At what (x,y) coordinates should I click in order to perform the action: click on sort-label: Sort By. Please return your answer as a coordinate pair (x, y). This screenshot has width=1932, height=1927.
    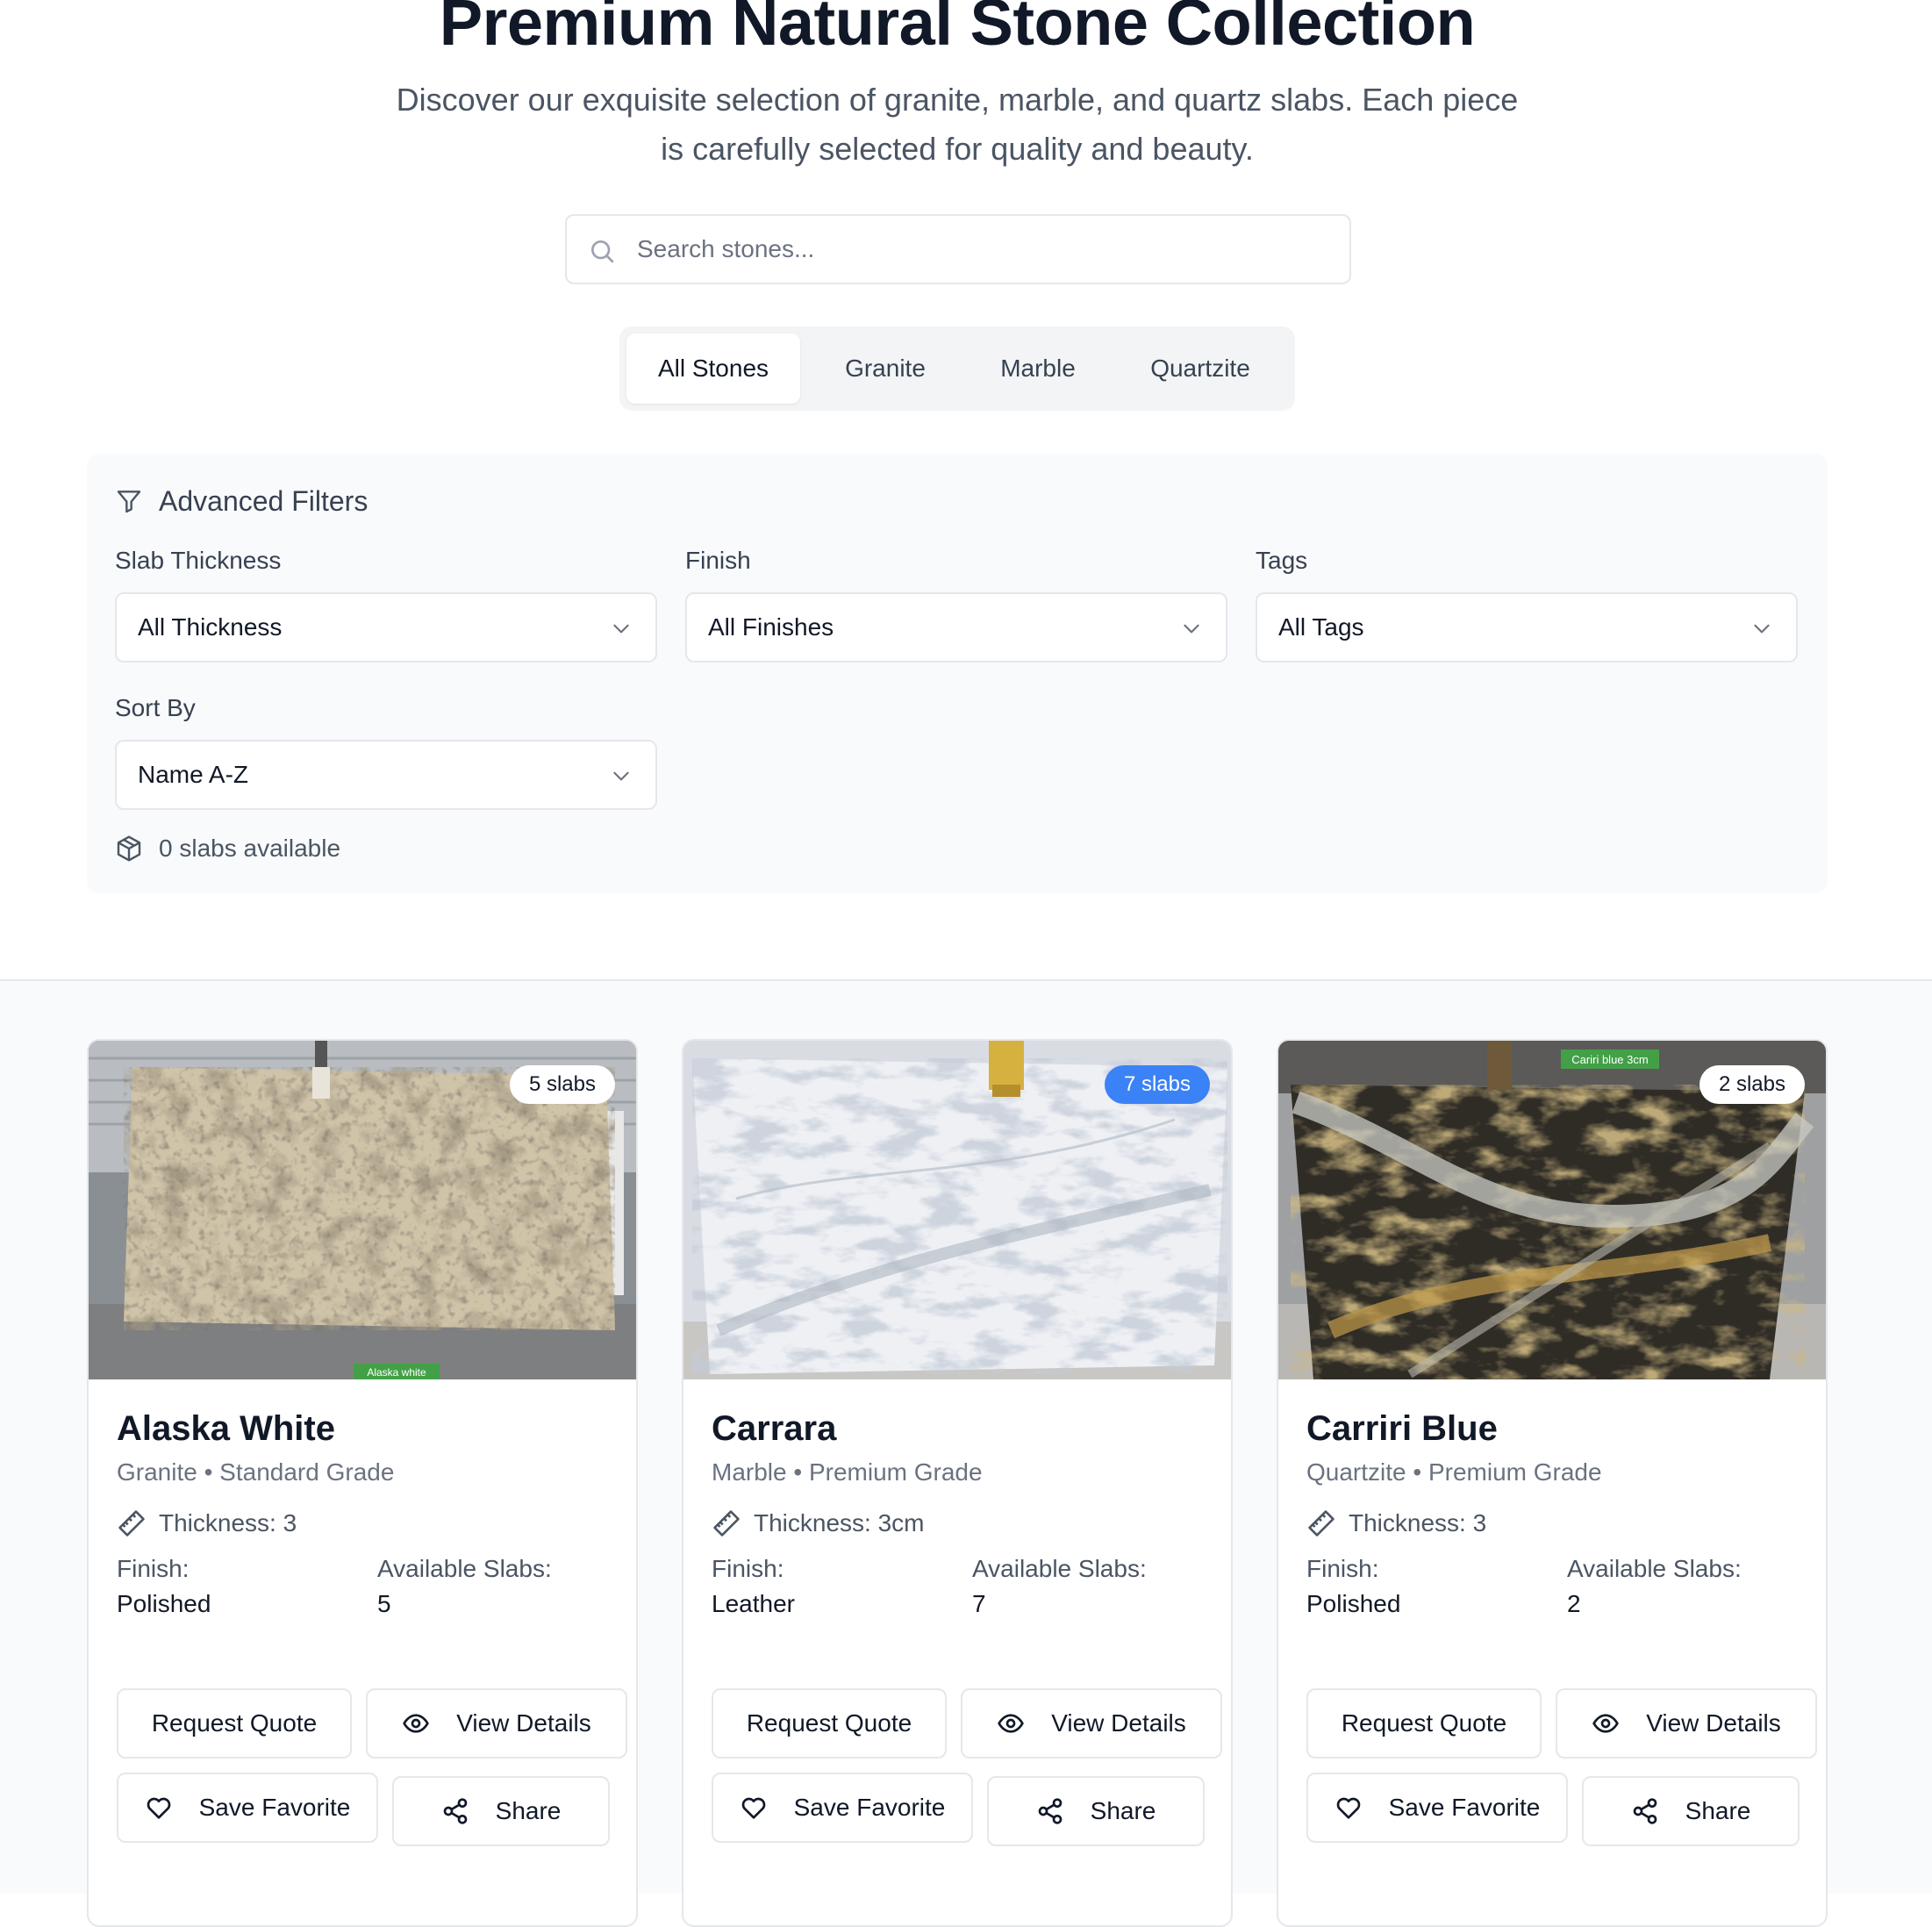
    Looking at the image, I should click on (155, 707).